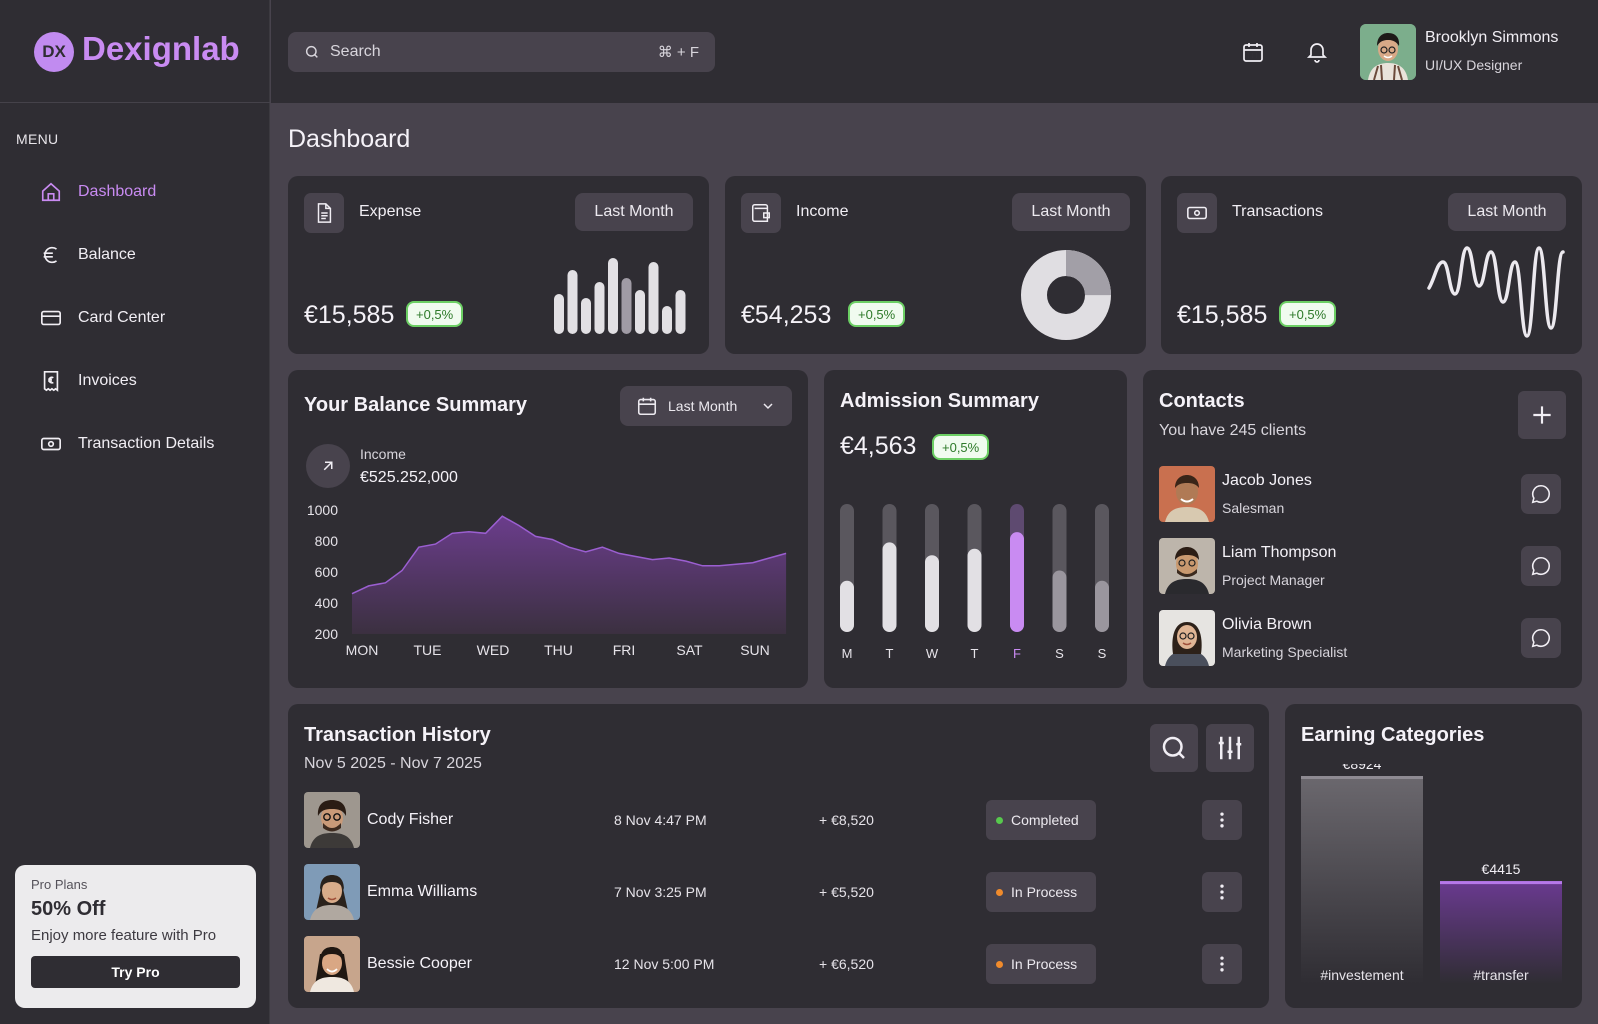 Image resolution: width=1598 pixels, height=1024 pixels. I want to click on y-tick-label: 200, so click(327, 634).